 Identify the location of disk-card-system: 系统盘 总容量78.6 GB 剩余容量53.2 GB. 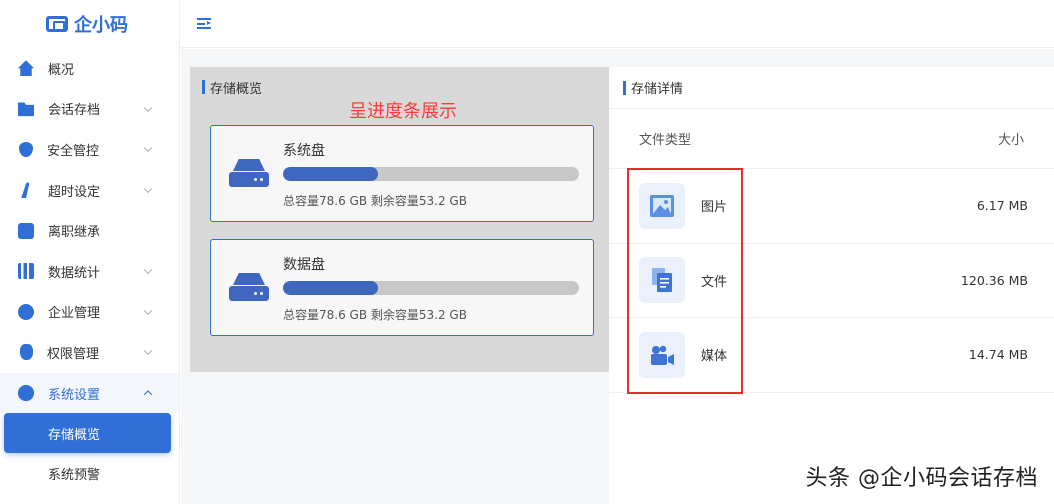
(402, 173).